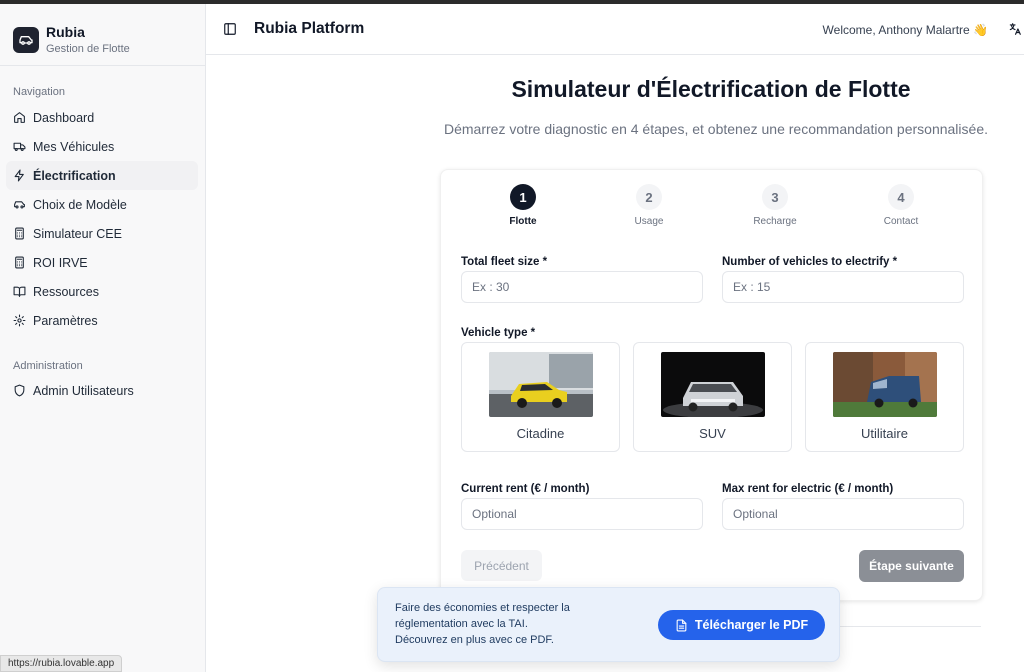 Image resolution: width=1024 pixels, height=672 pixels. I want to click on sidebar-item-electrification: Électrification, so click(102, 175).